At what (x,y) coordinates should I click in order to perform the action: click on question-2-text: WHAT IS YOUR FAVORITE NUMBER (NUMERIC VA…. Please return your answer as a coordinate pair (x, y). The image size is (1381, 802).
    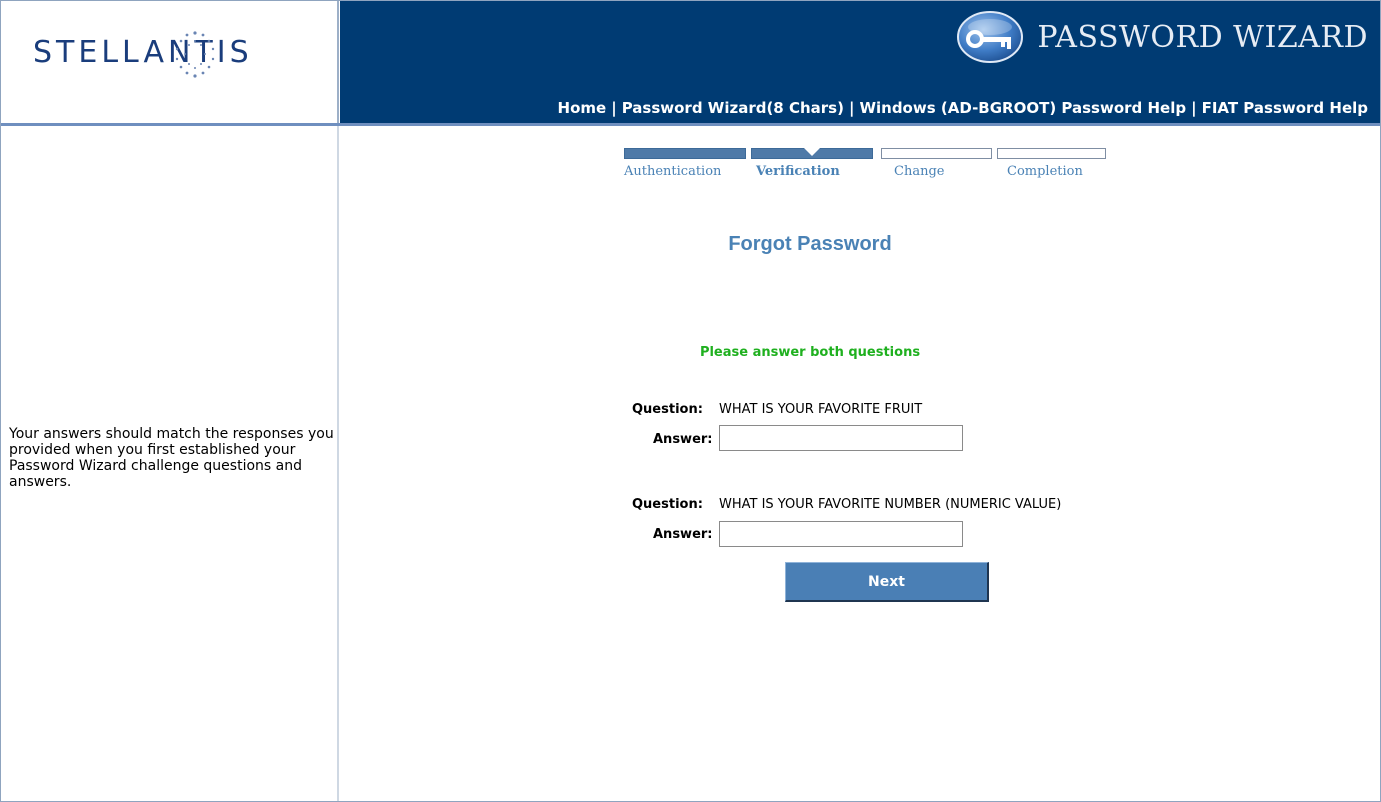
    Looking at the image, I should click on (890, 504).